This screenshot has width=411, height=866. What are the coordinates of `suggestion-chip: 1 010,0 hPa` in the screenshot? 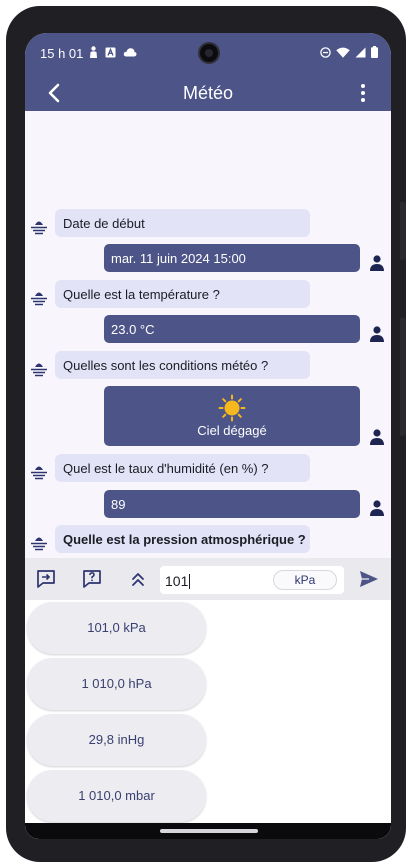 It's located at (116, 684).